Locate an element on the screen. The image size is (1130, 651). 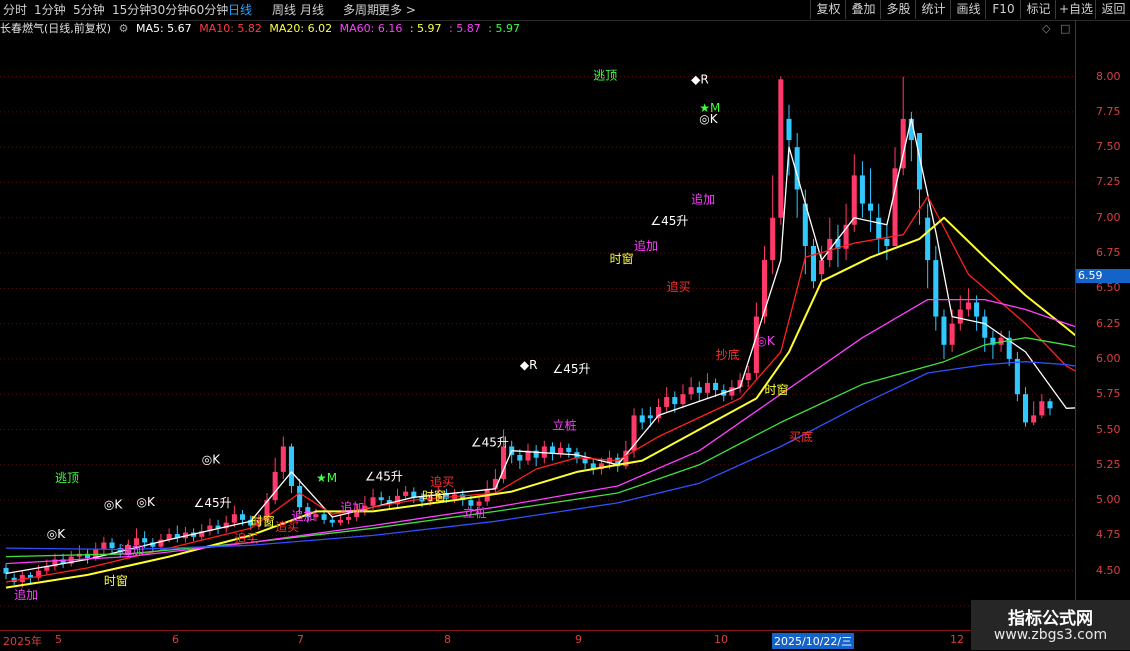
signal-label-10: 时窗 is located at coordinates (263, 522).